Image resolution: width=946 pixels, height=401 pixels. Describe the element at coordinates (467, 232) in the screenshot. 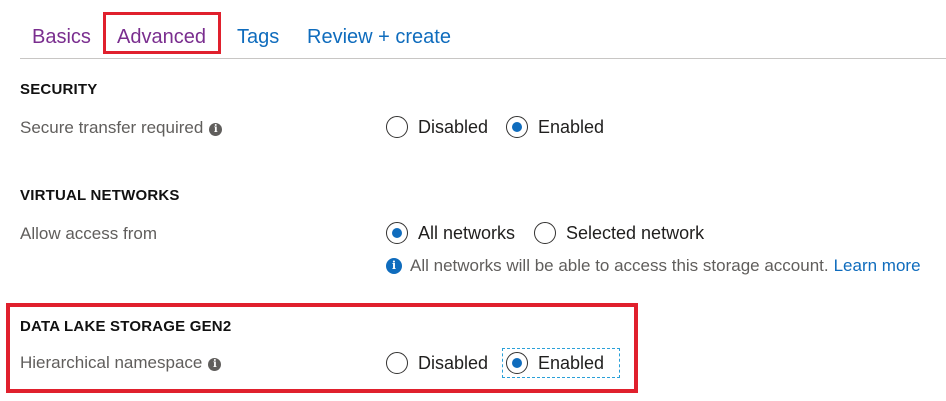

I see `radio-label: All networks` at that location.